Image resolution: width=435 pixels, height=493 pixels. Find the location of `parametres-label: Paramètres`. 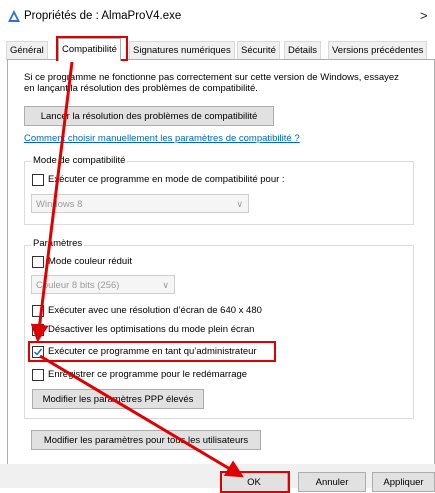

parametres-label: Paramètres is located at coordinates (58, 243).